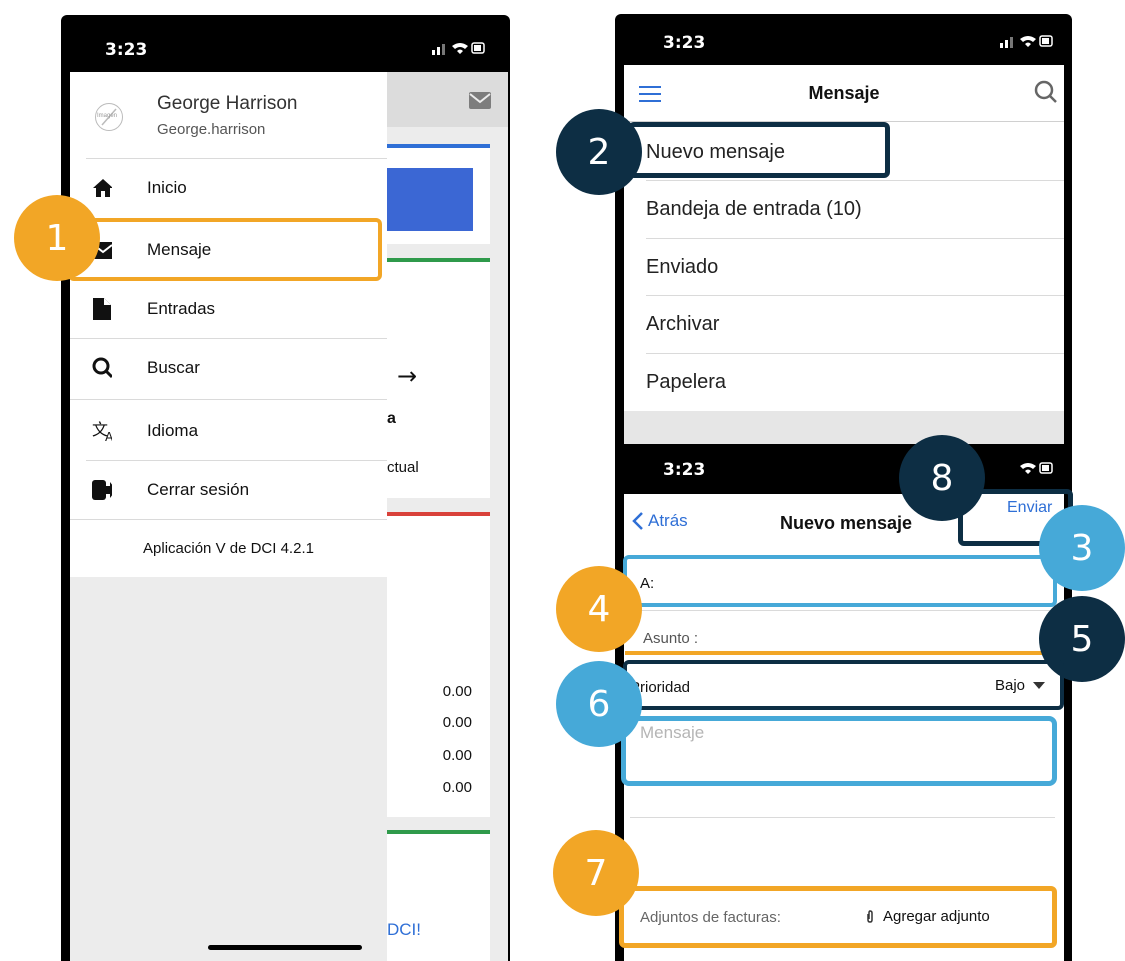 The width and height of the screenshot is (1125, 961). Describe the element at coordinates (102, 309) in the screenshot. I see `file-icon` at that location.